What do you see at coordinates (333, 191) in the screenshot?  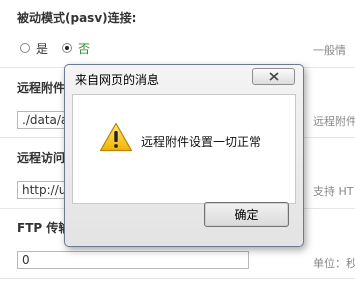 I see `remote-url-hint: 支持 HT` at bounding box center [333, 191].